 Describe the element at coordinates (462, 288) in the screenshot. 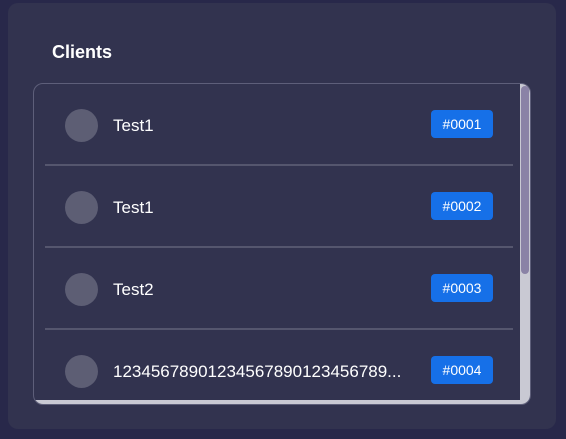

I see `client-id-badge: #0003` at that location.